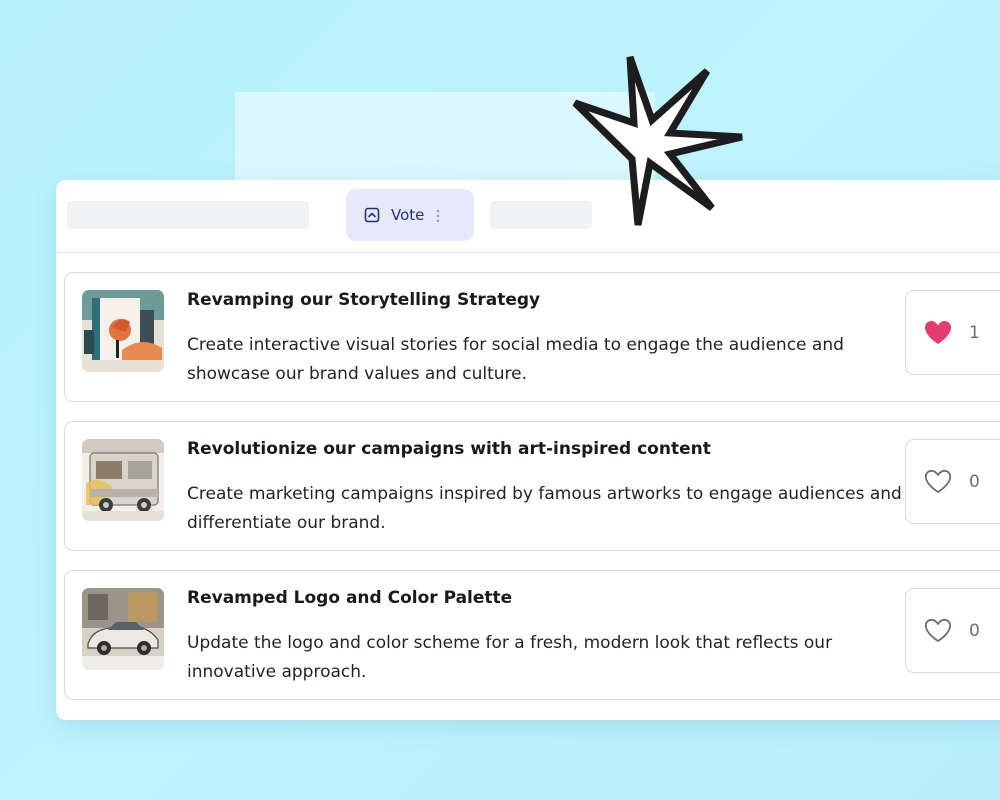 Image resolution: width=1000 pixels, height=800 pixels. I want to click on sparkle-star-icon, so click(660, 142).